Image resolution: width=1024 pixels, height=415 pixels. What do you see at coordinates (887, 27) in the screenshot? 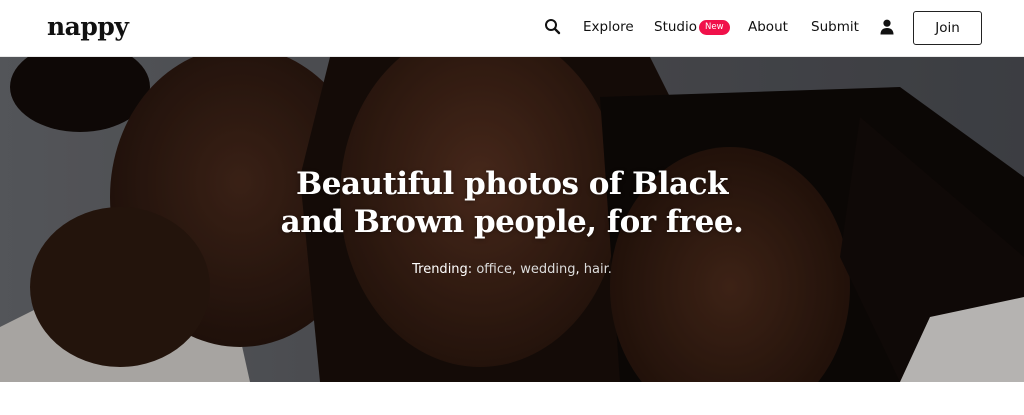
I see `user-icon` at bounding box center [887, 27].